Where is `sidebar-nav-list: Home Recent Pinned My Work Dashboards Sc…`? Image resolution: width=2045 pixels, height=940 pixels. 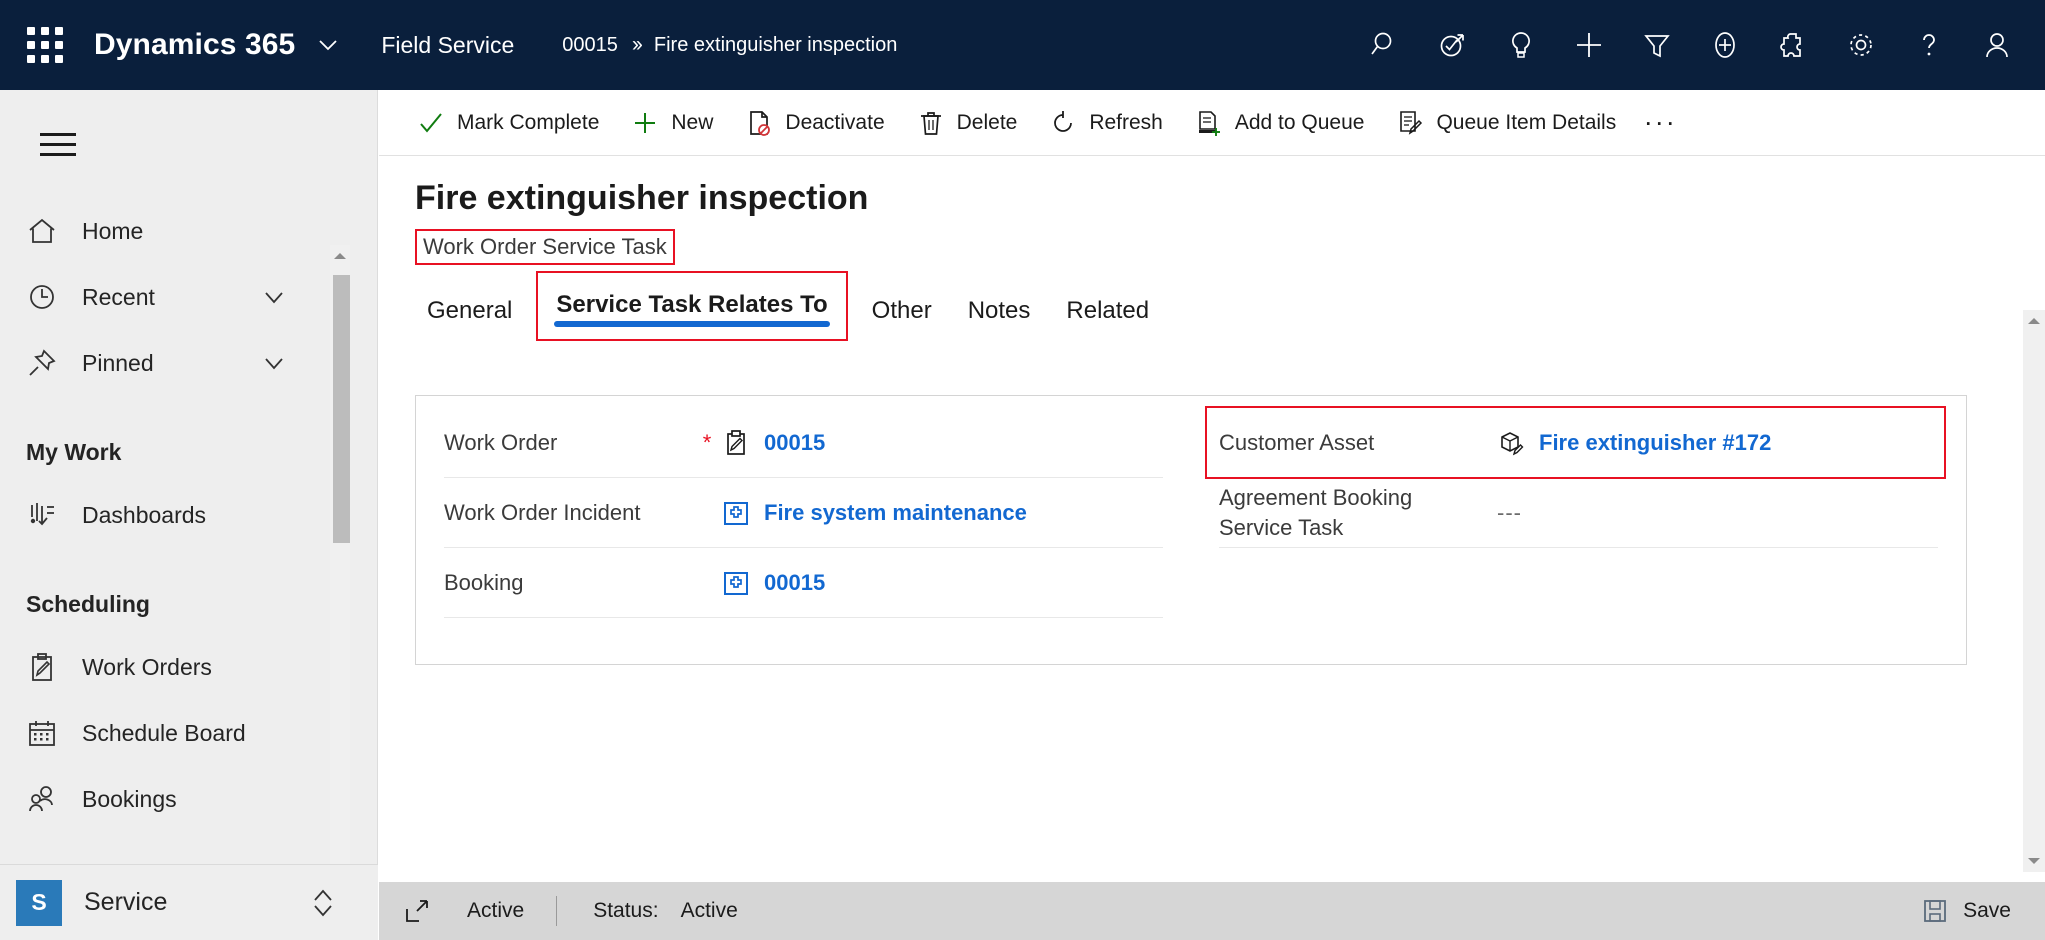 sidebar-nav-list: Home Recent Pinned My Work Dashboards Sc… is located at coordinates (189, 569).